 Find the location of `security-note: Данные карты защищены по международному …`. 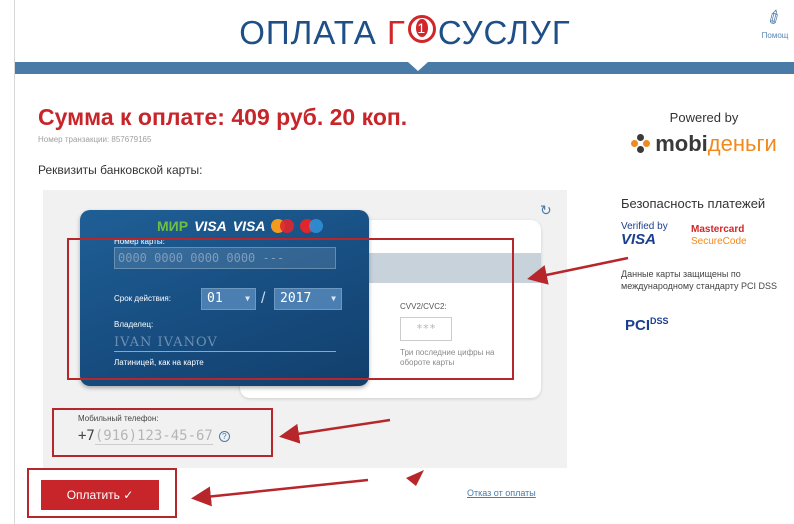

security-note: Данные карты защищены по международному … is located at coordinates (699, 280).